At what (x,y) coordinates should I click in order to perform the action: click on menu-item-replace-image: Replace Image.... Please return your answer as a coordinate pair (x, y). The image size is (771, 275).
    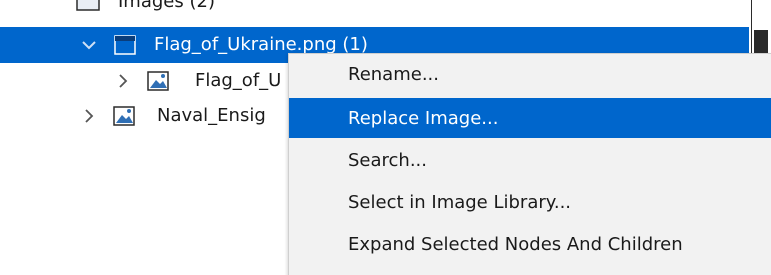
    Looking at the image, I should click on (530, 118).